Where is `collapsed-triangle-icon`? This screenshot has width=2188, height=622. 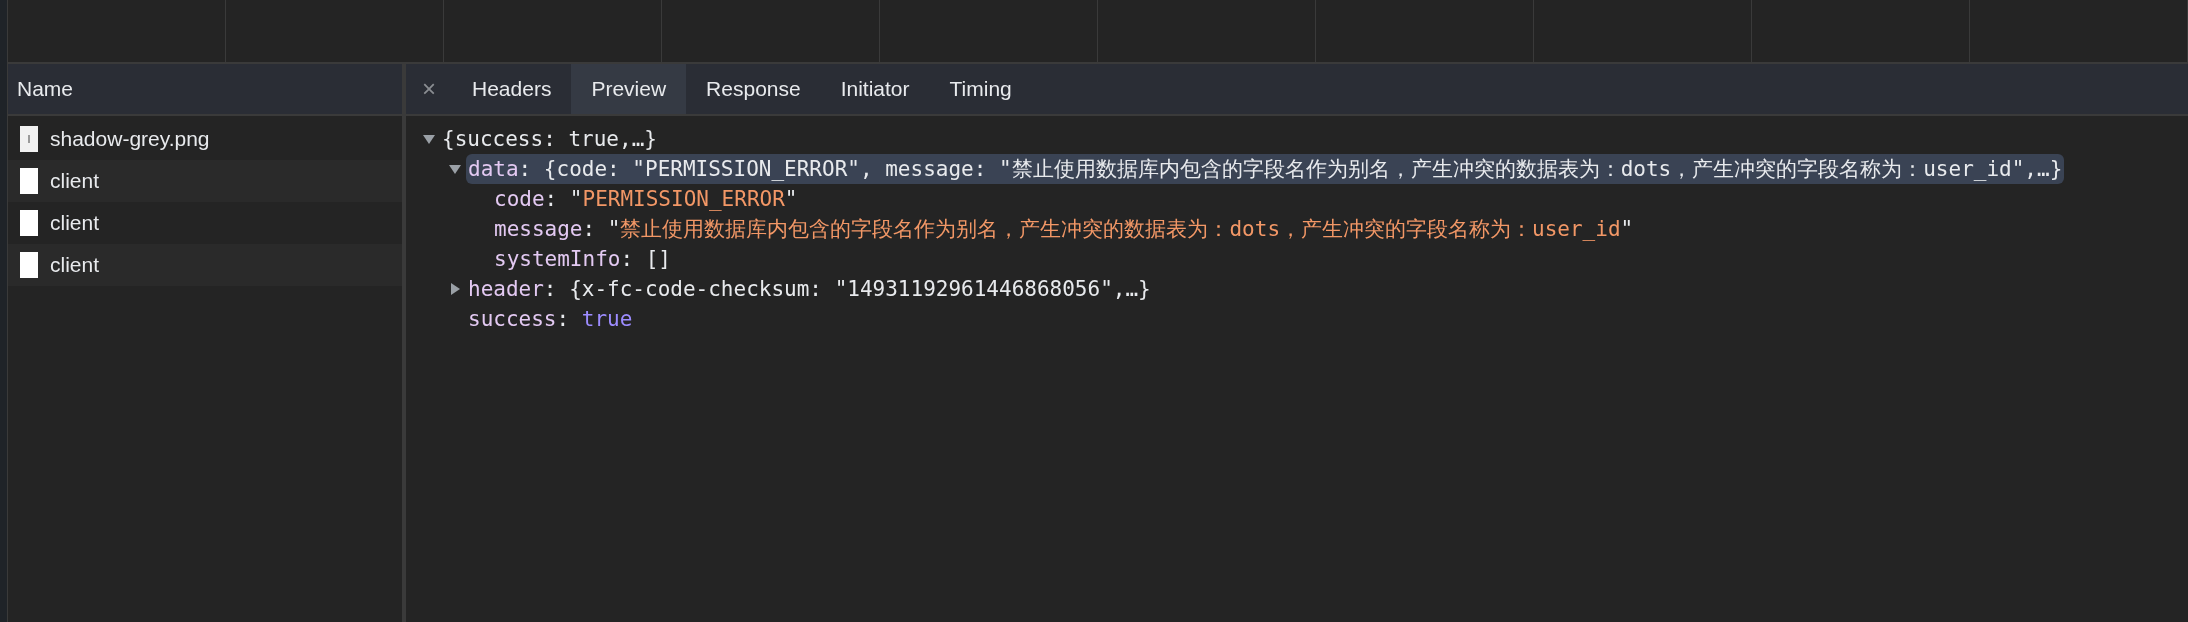
collapsed-triangle-icon is located at coordinates (455, 289).